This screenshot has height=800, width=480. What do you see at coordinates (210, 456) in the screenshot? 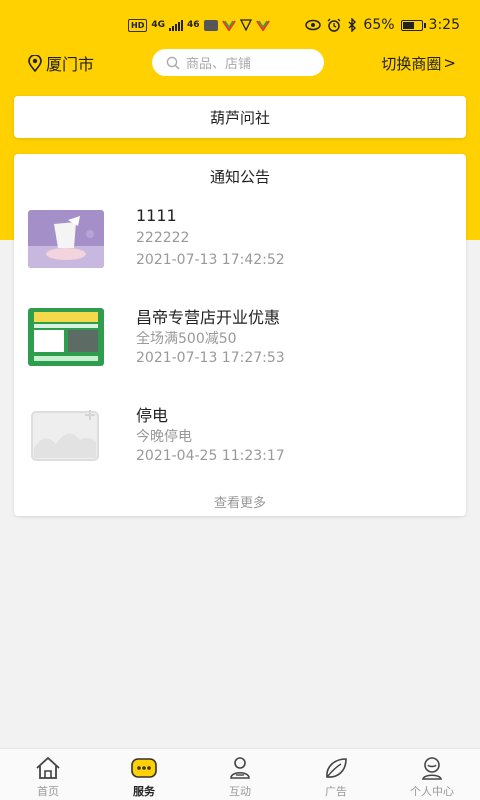
I see `notice-item-date: 2021-04-25 11:23:17` at bounding box center [210, 456].